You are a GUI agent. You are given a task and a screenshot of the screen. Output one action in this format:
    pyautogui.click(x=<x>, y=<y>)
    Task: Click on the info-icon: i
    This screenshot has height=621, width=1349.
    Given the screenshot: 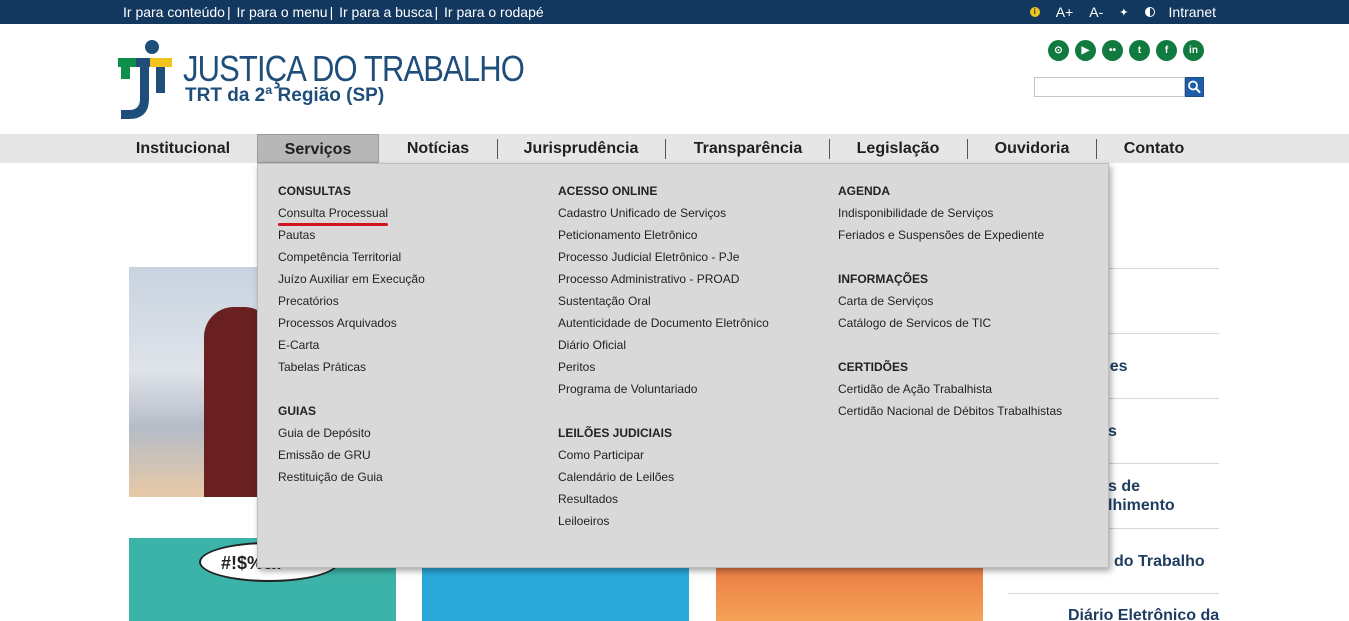 What is the action you would take?
    pyautogui.click(x=1034, y=12)
    